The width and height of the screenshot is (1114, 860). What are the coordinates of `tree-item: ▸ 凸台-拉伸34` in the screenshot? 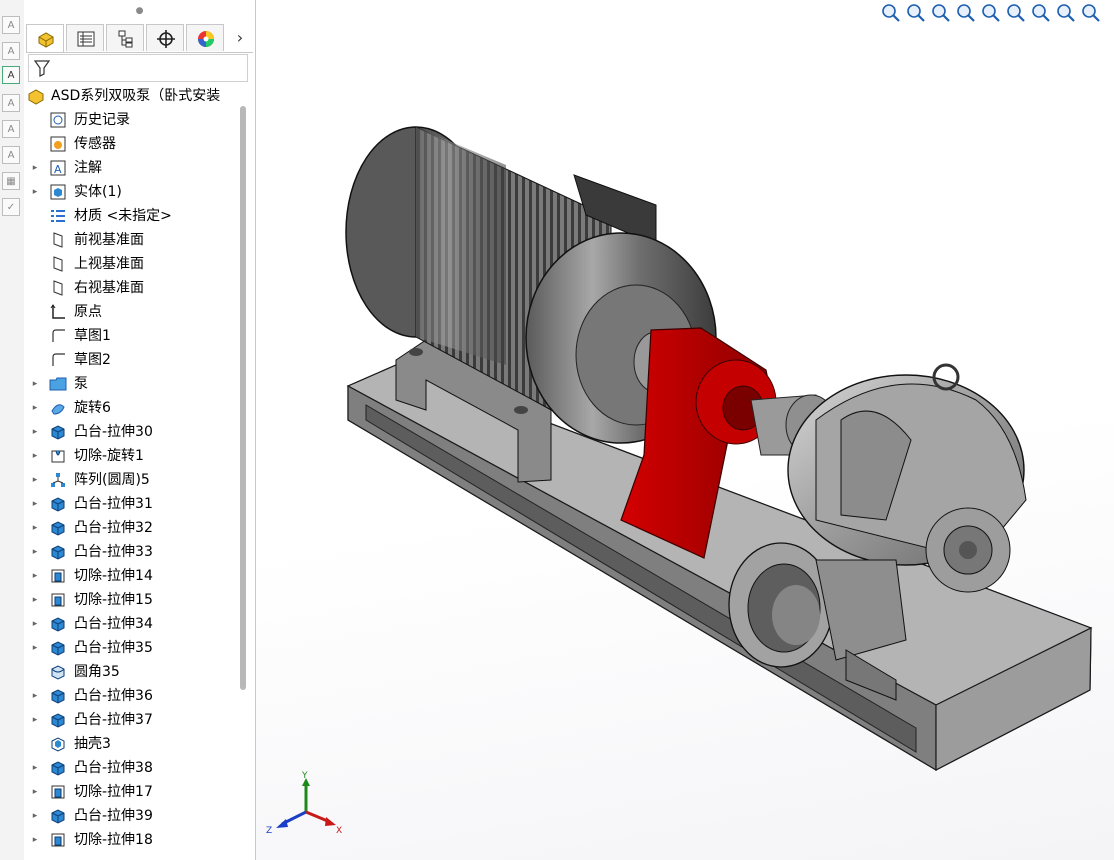 It's located at (132, 624).